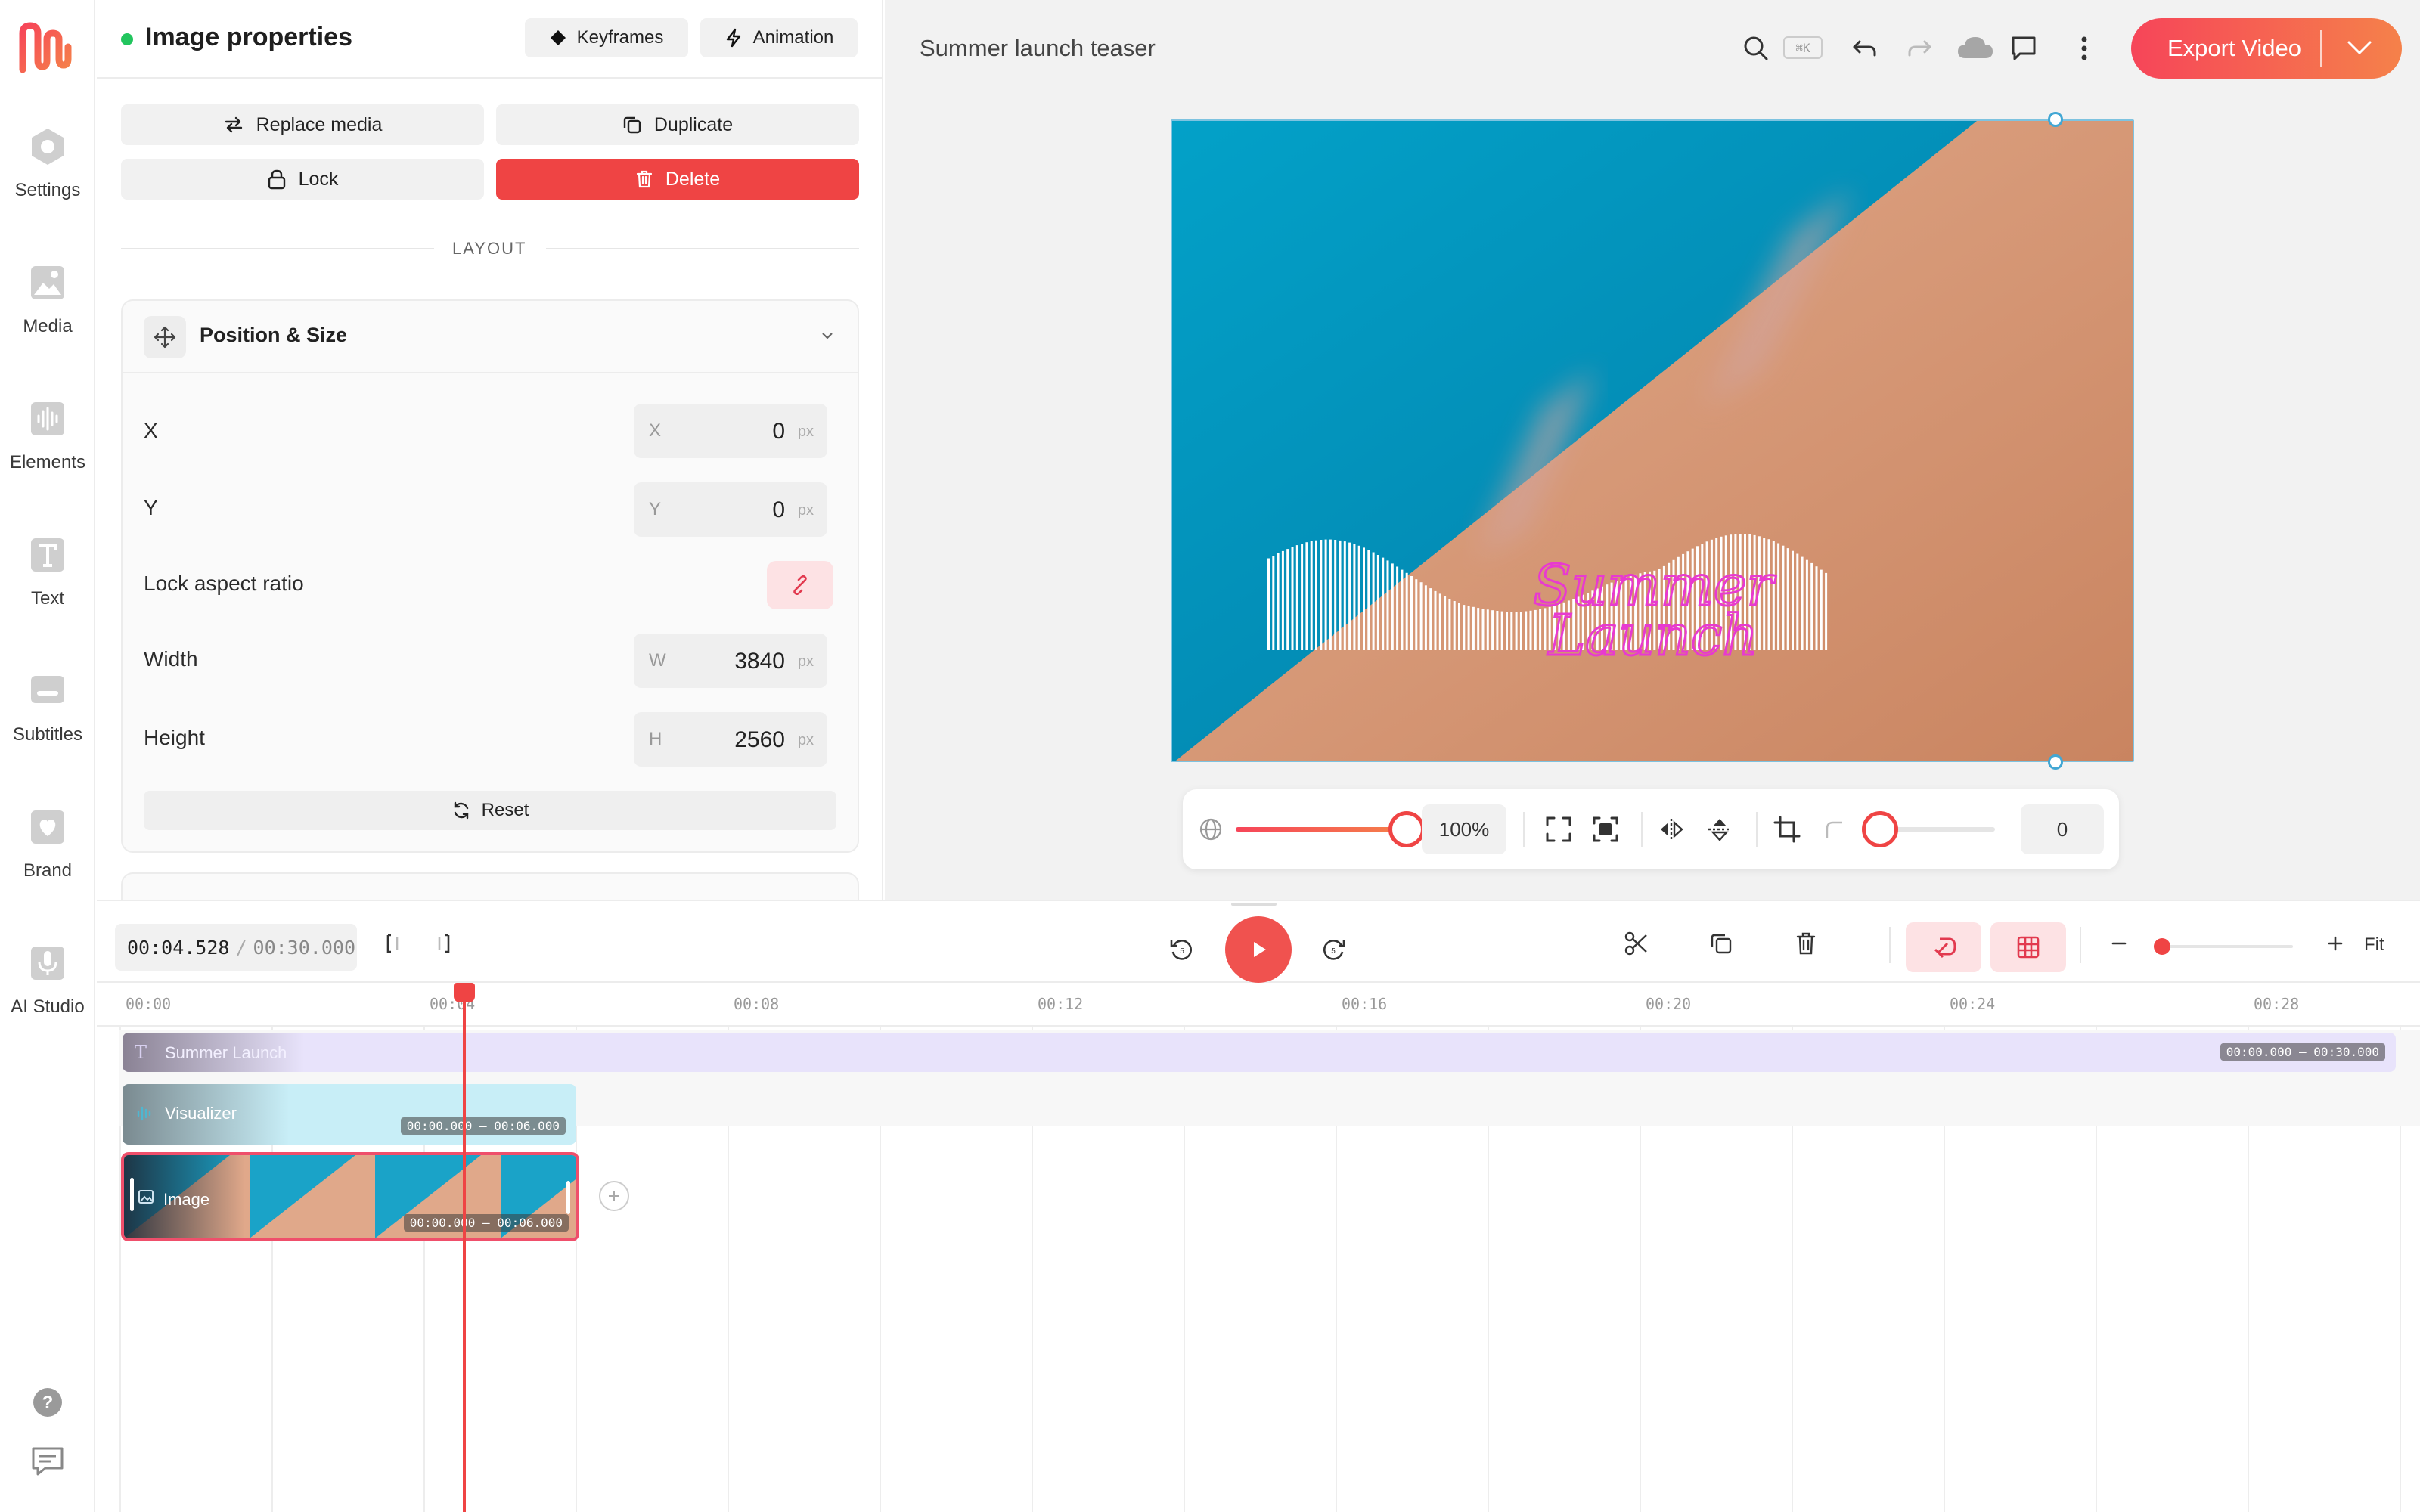 The height and width of the screenshot is (1512, 2420). I want to click on width-input: W 3840 px, so click(730, 661).